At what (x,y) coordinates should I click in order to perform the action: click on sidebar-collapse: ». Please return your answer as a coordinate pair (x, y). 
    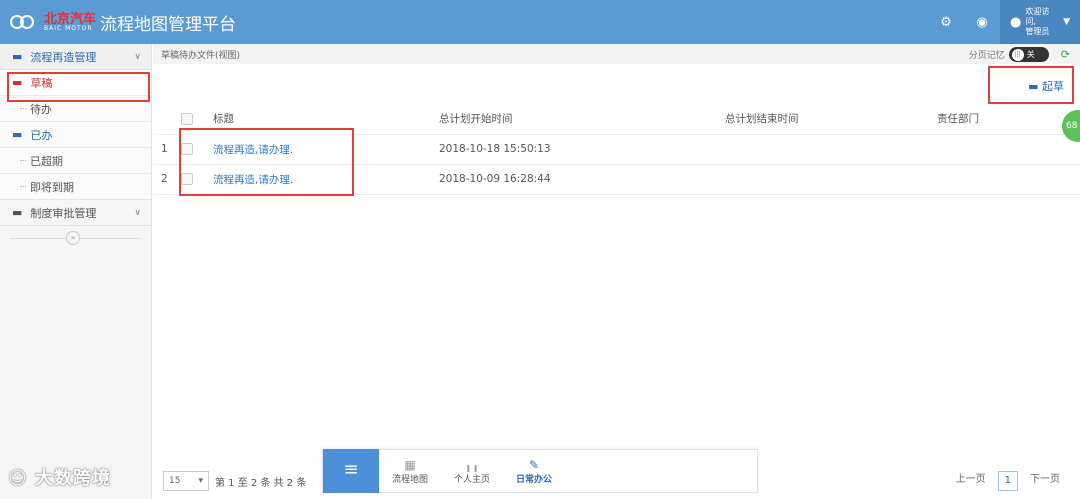
    Looking at the image, I should click on (75, 238).